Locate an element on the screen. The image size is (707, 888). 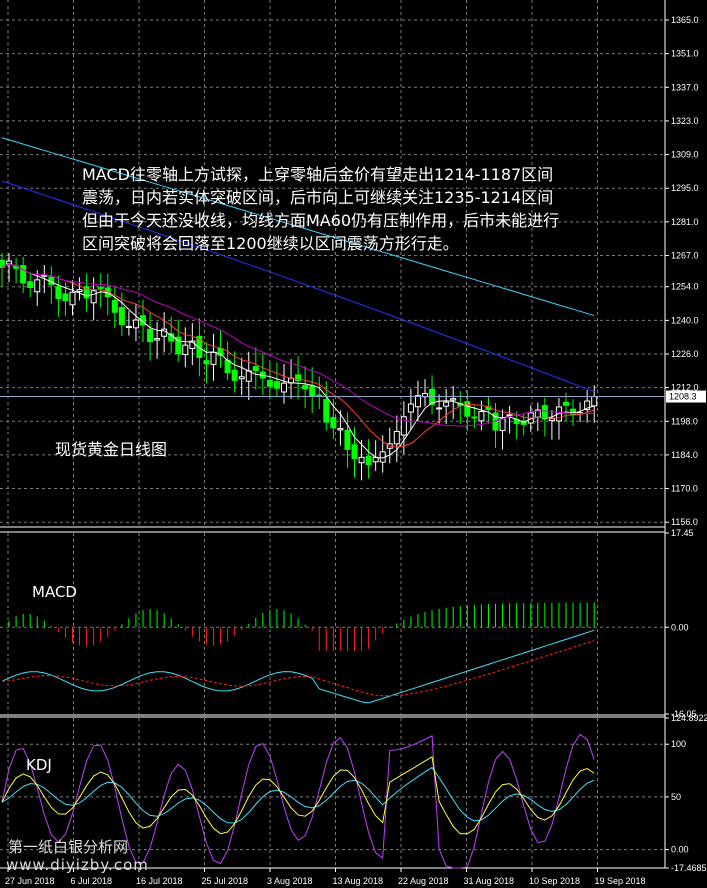
y-tick-label: 1365.0 is located at coordinates (685, 20).